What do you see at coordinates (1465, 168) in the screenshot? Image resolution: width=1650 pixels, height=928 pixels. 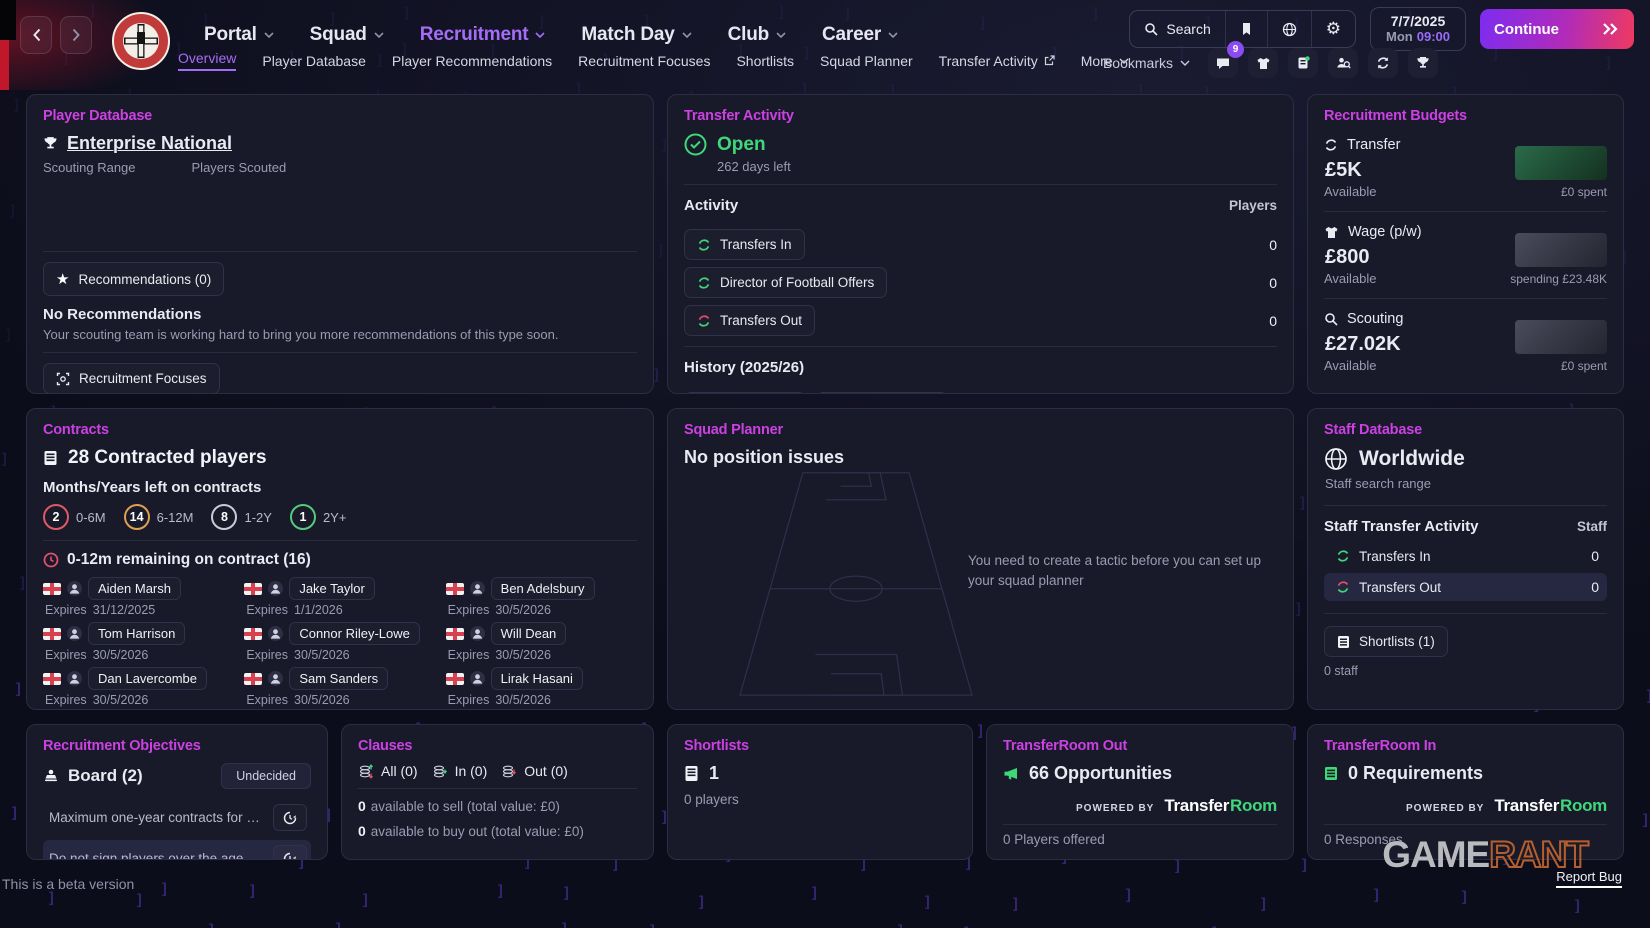 I see `budget-transfer: Transfer £5K Available £0 spent` at bounding box center [1465, 168].